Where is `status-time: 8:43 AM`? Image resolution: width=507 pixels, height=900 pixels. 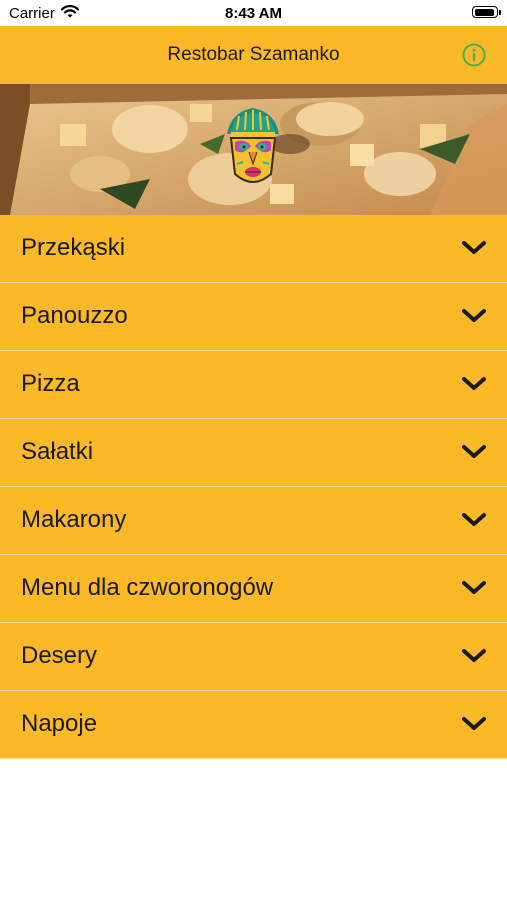 status-time: 8:43 AM is located at coordinates (253, 13).